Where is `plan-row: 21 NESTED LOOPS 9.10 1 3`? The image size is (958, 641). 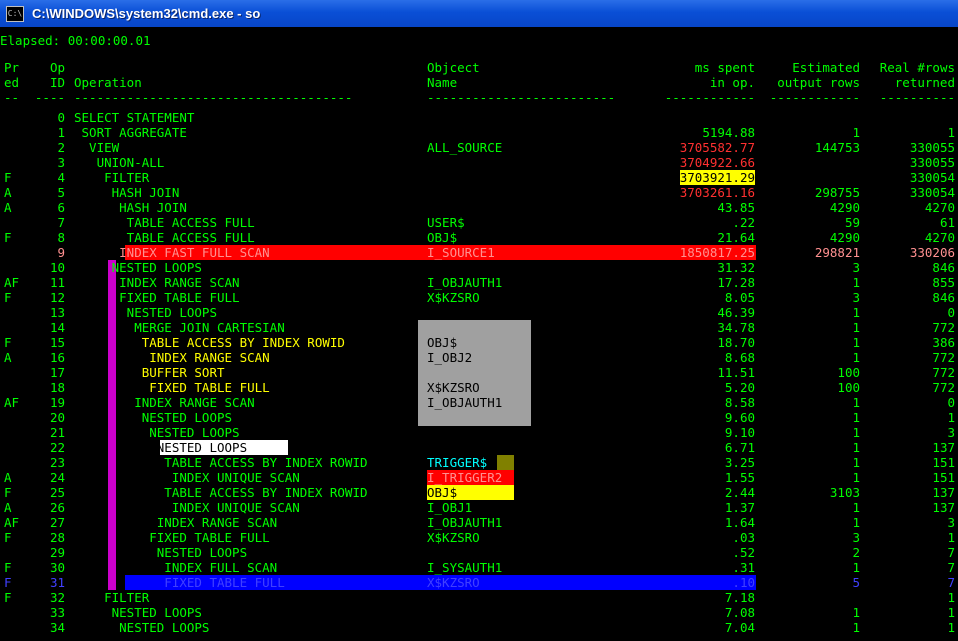 plan-row: 21 NESTED LOOPS 9.10 1 3 is located at coordinates (479, 432).